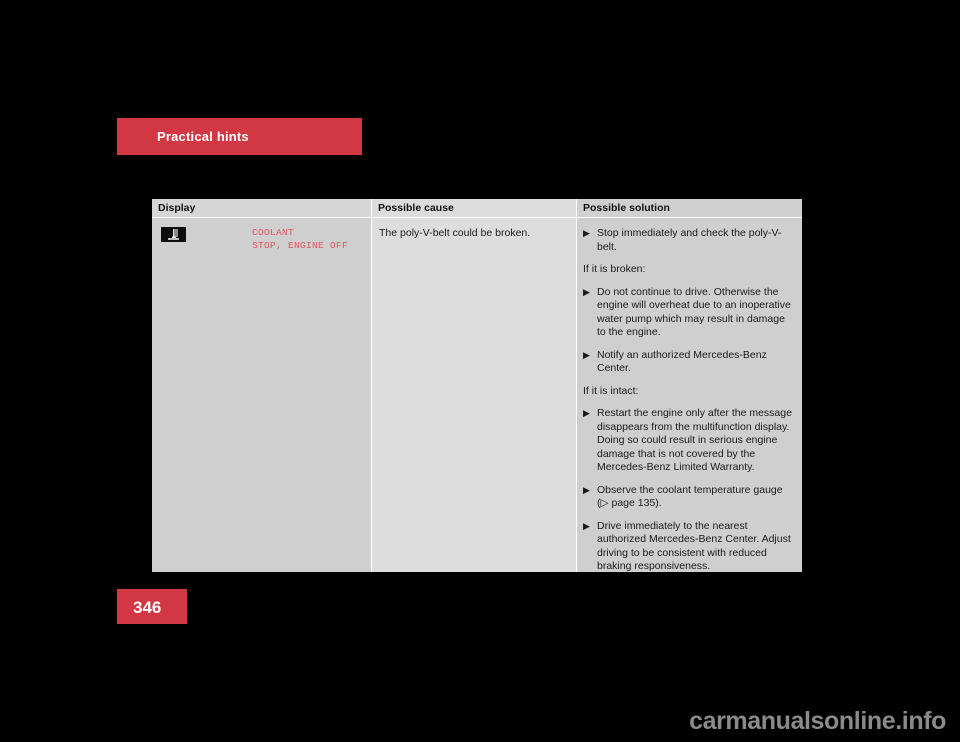 The height and width of the screenshot is (742, 960). I want to click on table-cell-display: COOLANT STOP, ENGINE OFF, so click(261, 395).